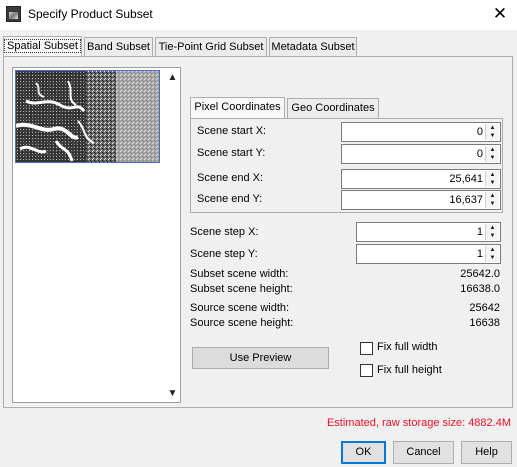 This screenshot has height=467, width=517. What do you see at coordinates (423, 452) in the screenshot?
I see `cancel-button: Cancel` at bounding box center [423, 452].